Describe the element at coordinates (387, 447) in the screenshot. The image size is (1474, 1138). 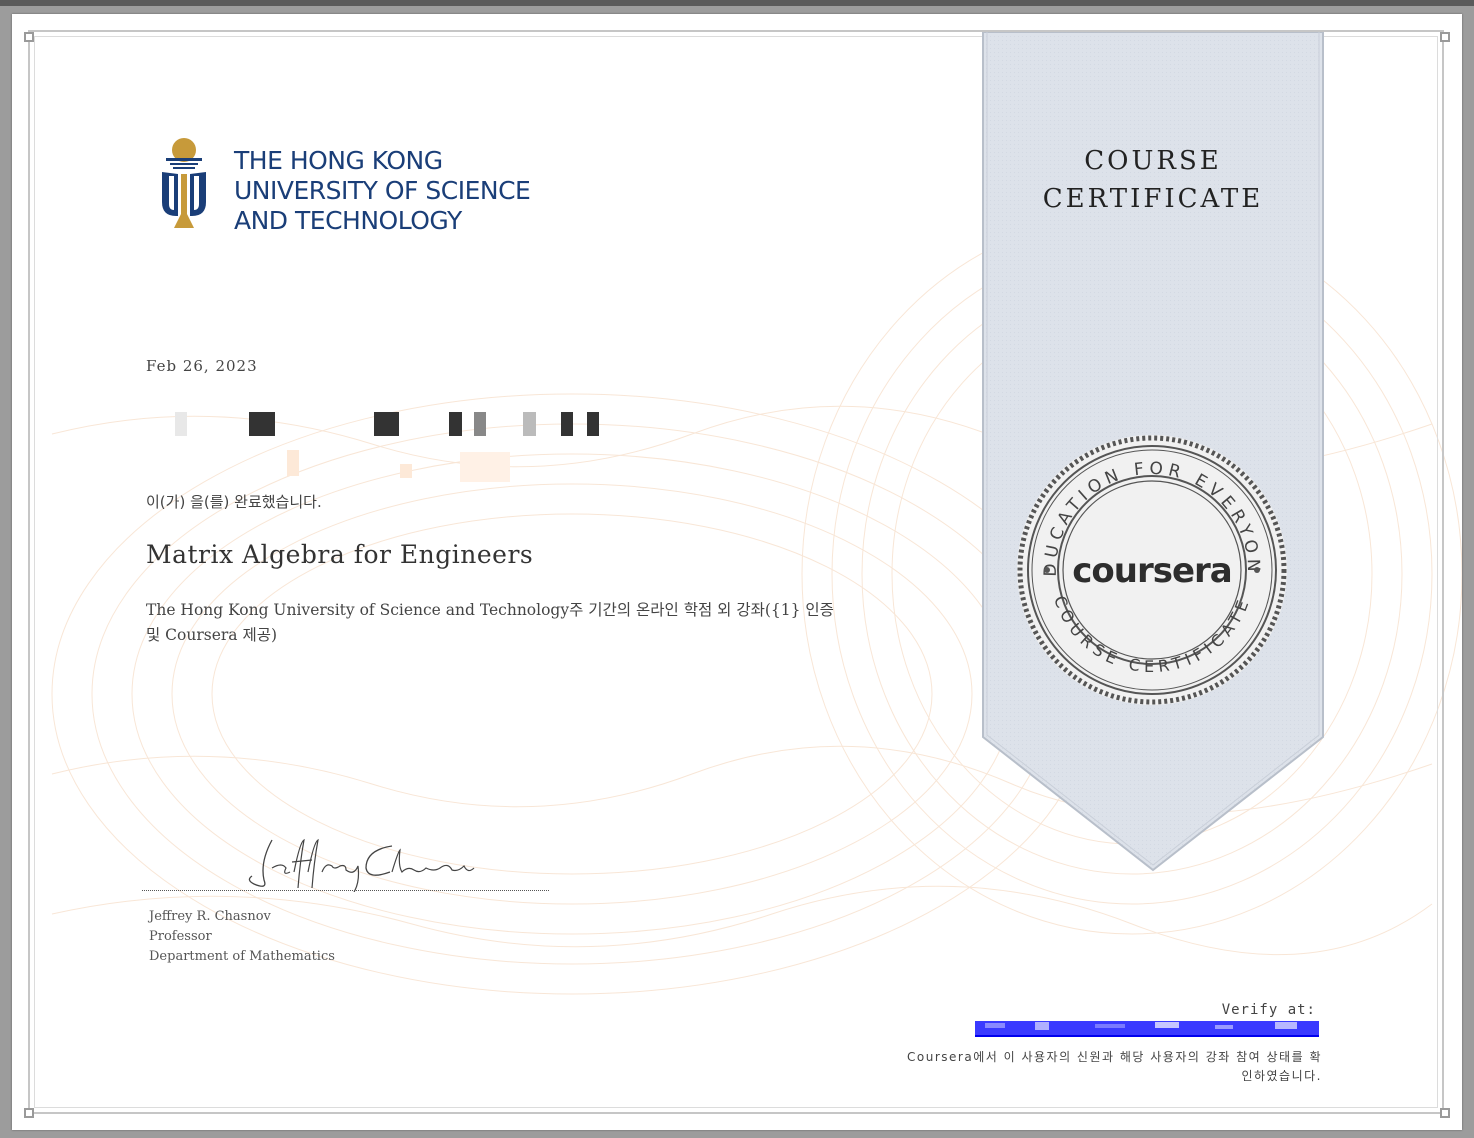
I see `redacted-recipient-name` at that location.